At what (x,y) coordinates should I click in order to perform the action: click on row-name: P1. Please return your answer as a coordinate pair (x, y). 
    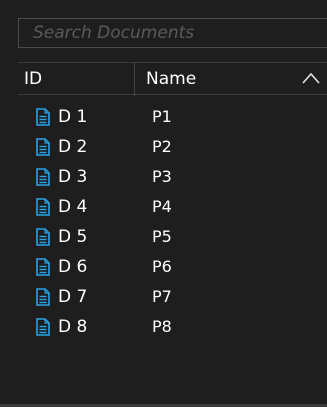
    Looking at the image, I should click on (162, 116).